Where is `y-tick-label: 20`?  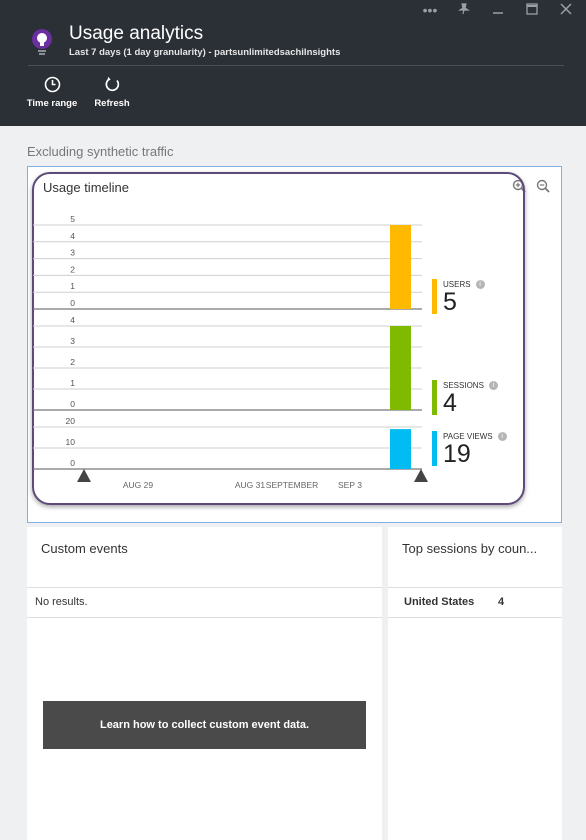 y-tick-label: 20 is located at coordinates (71, 421).